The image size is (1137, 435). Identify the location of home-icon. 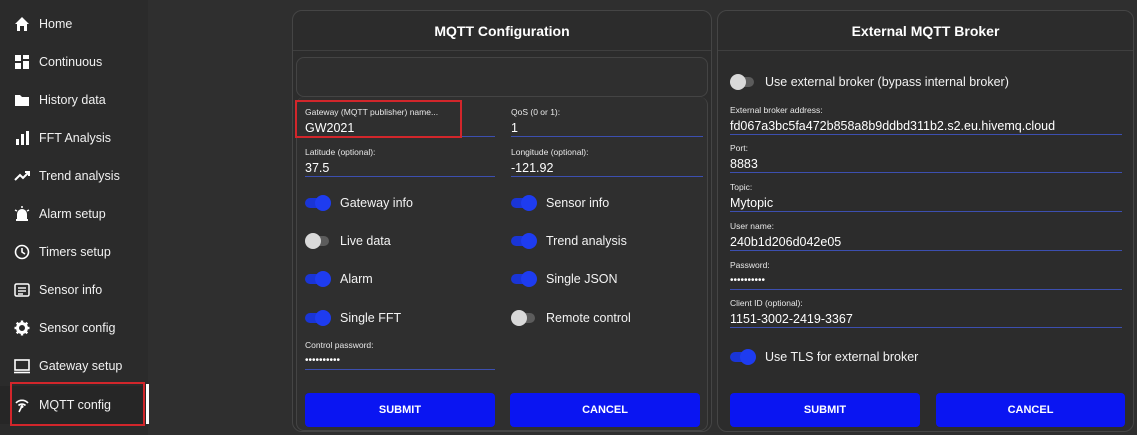
(22, 24).